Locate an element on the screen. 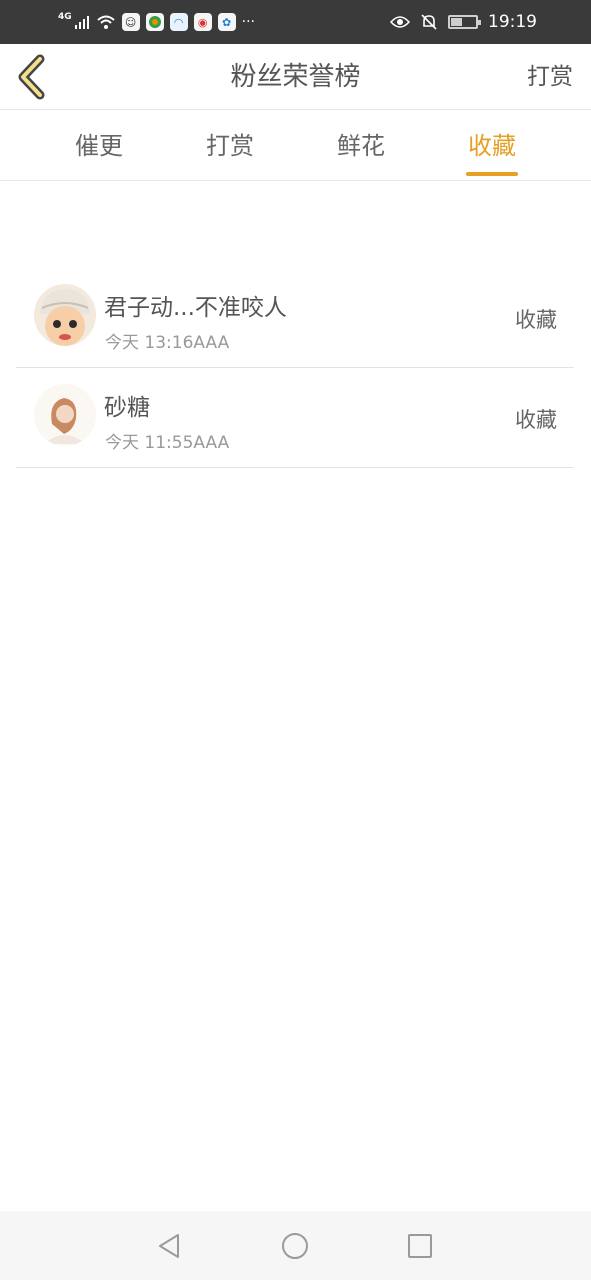 Image resolution: width=591 pixels, height=1280 pixels. timestamp: 今天 11:55AAA is located at coordinates (167, 443).